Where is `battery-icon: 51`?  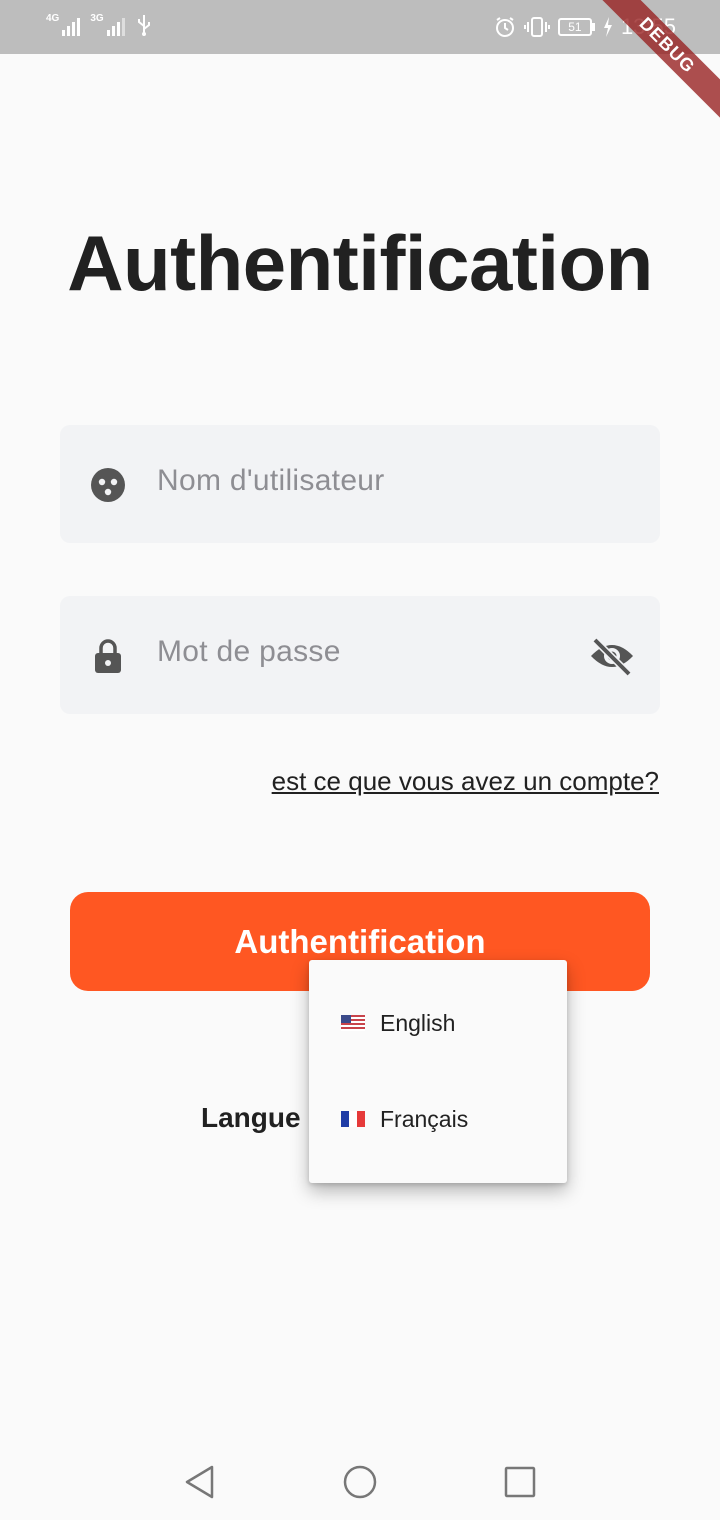 battery-icon: 51 is located at coordinates (576, 27).